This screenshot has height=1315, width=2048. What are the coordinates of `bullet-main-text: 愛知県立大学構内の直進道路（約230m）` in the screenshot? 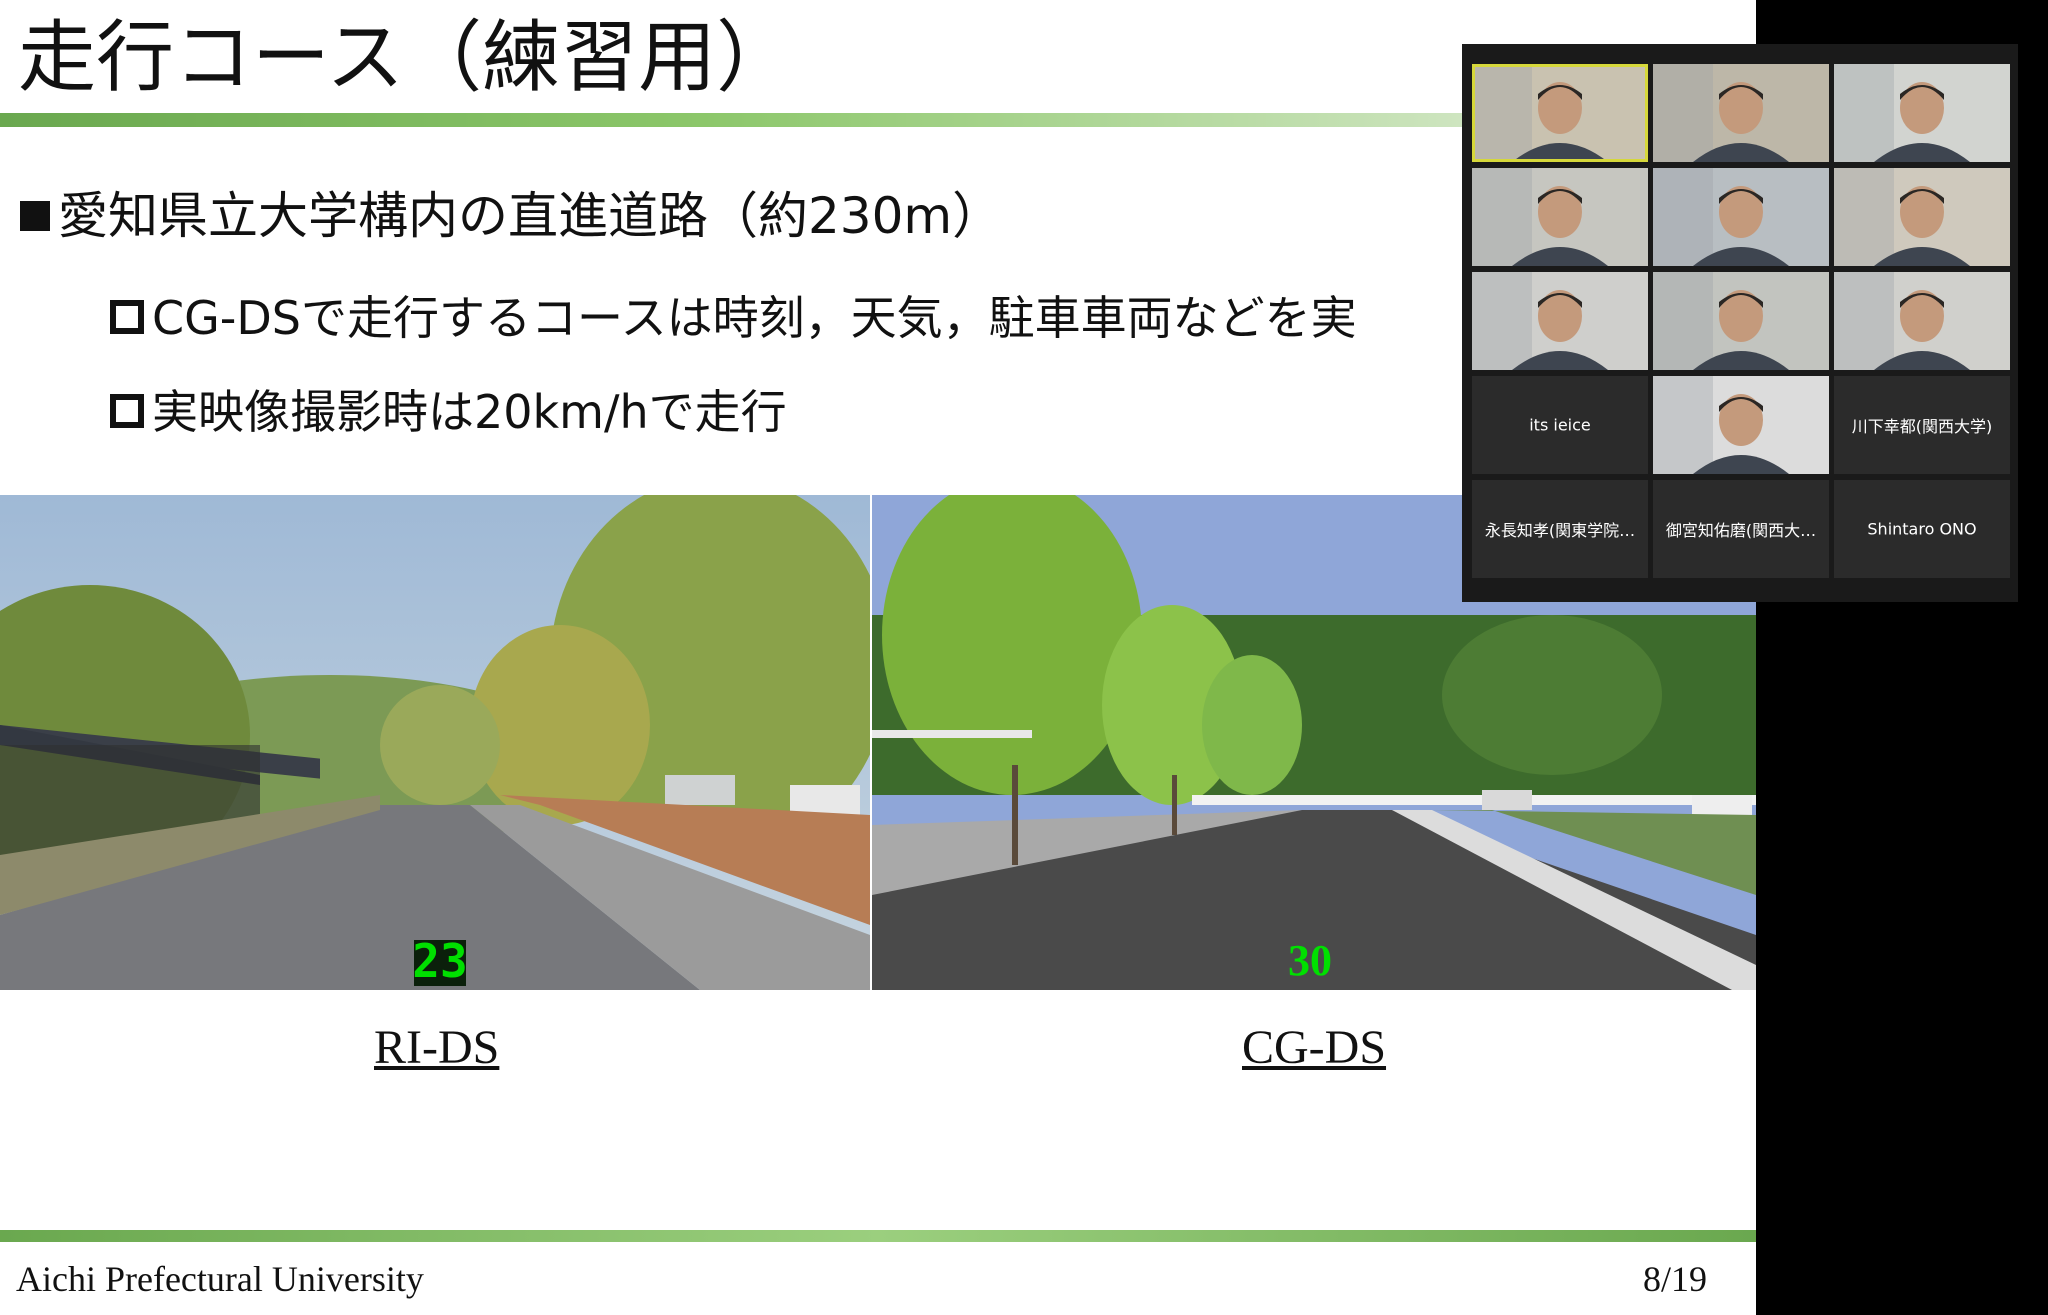 It's located at (530, 216).